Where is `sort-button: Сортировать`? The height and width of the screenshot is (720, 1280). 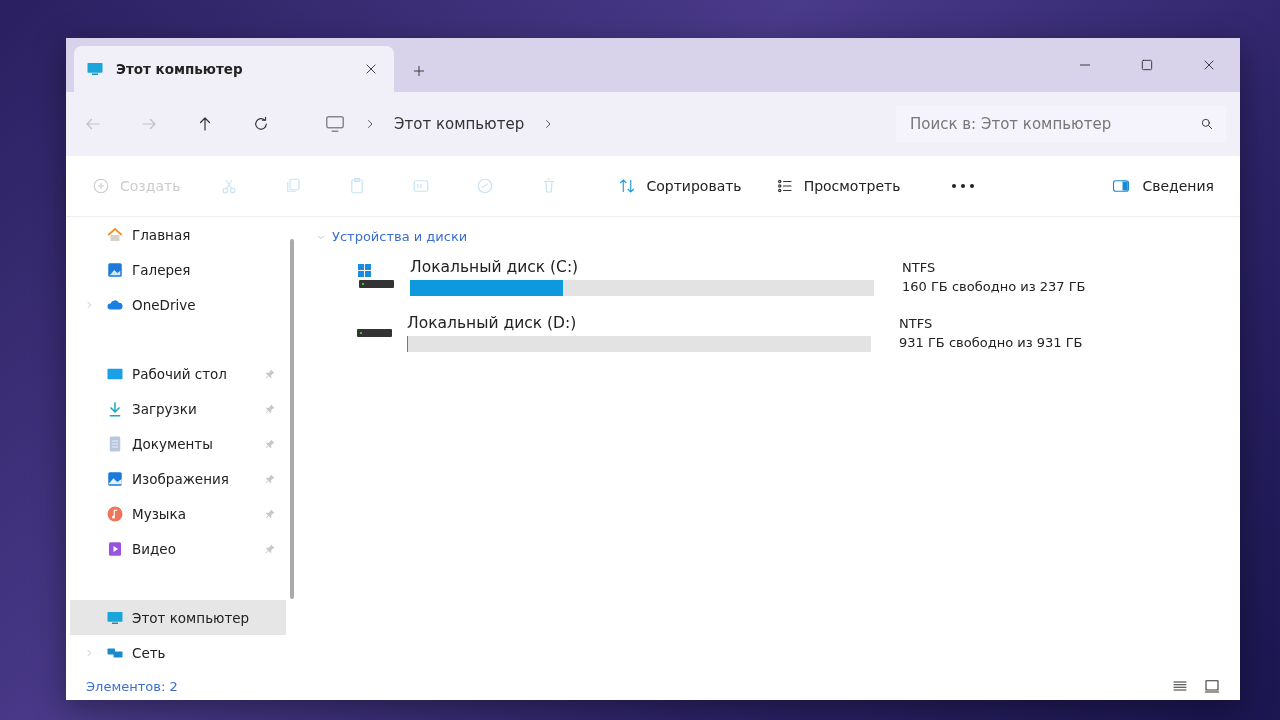
sort-button: Сортировать is located at coordinates (680, 186).